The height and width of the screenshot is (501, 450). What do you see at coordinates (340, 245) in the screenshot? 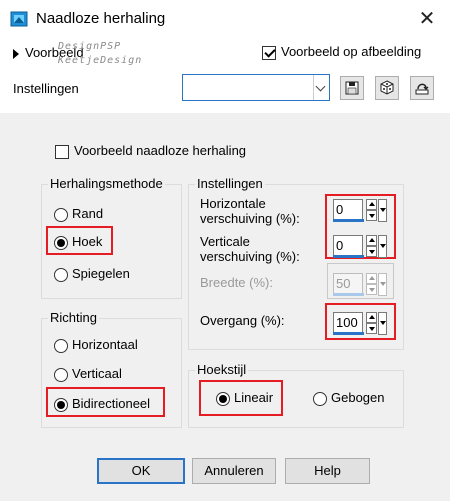
I see `v-shift-value: 0` at bounding box center [340, 245].